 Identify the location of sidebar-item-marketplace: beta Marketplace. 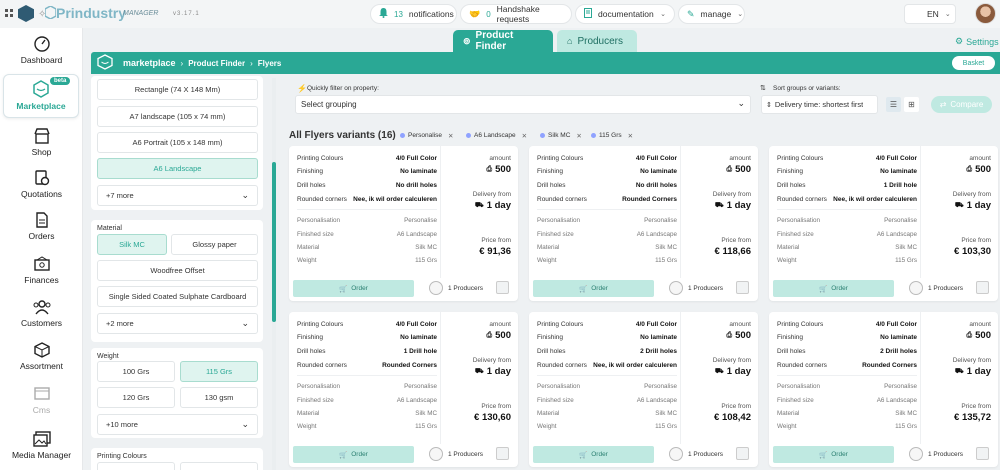
(41, 96).